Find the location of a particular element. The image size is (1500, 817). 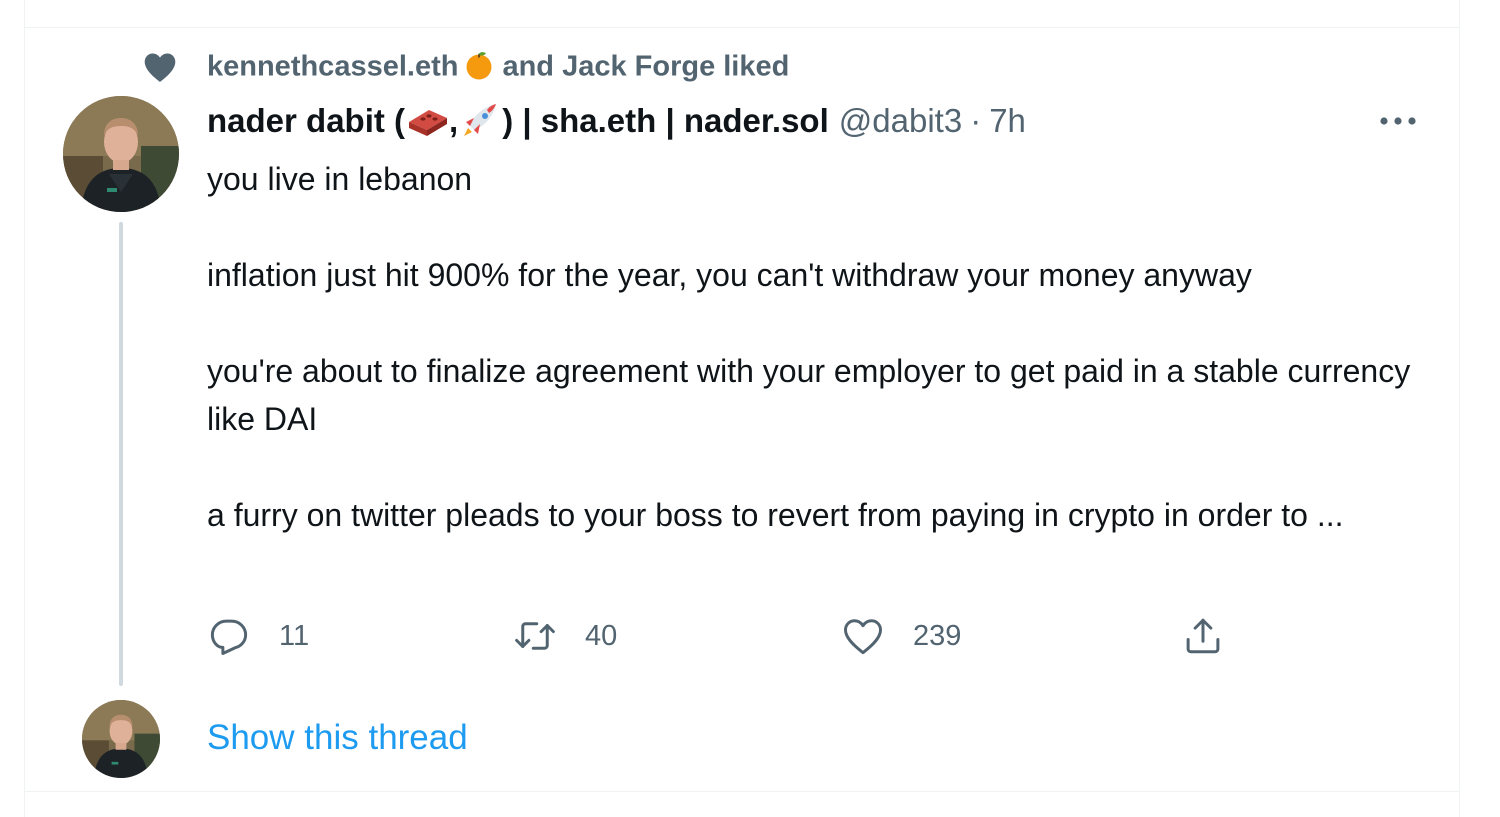

share-button is located at coordinates (1203, 636).